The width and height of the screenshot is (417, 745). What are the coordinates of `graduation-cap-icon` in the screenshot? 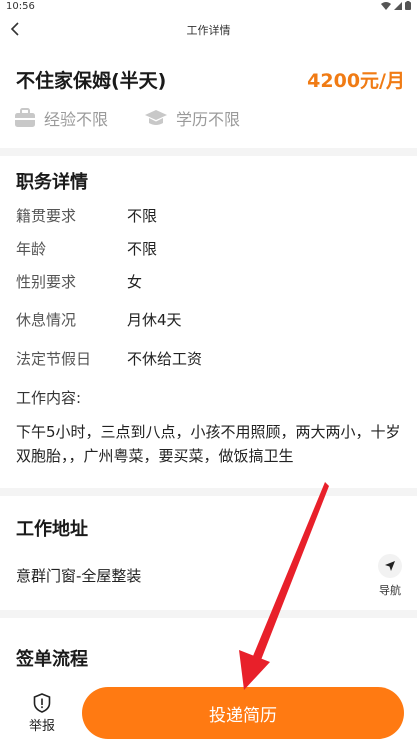 It's located at (156, 117).